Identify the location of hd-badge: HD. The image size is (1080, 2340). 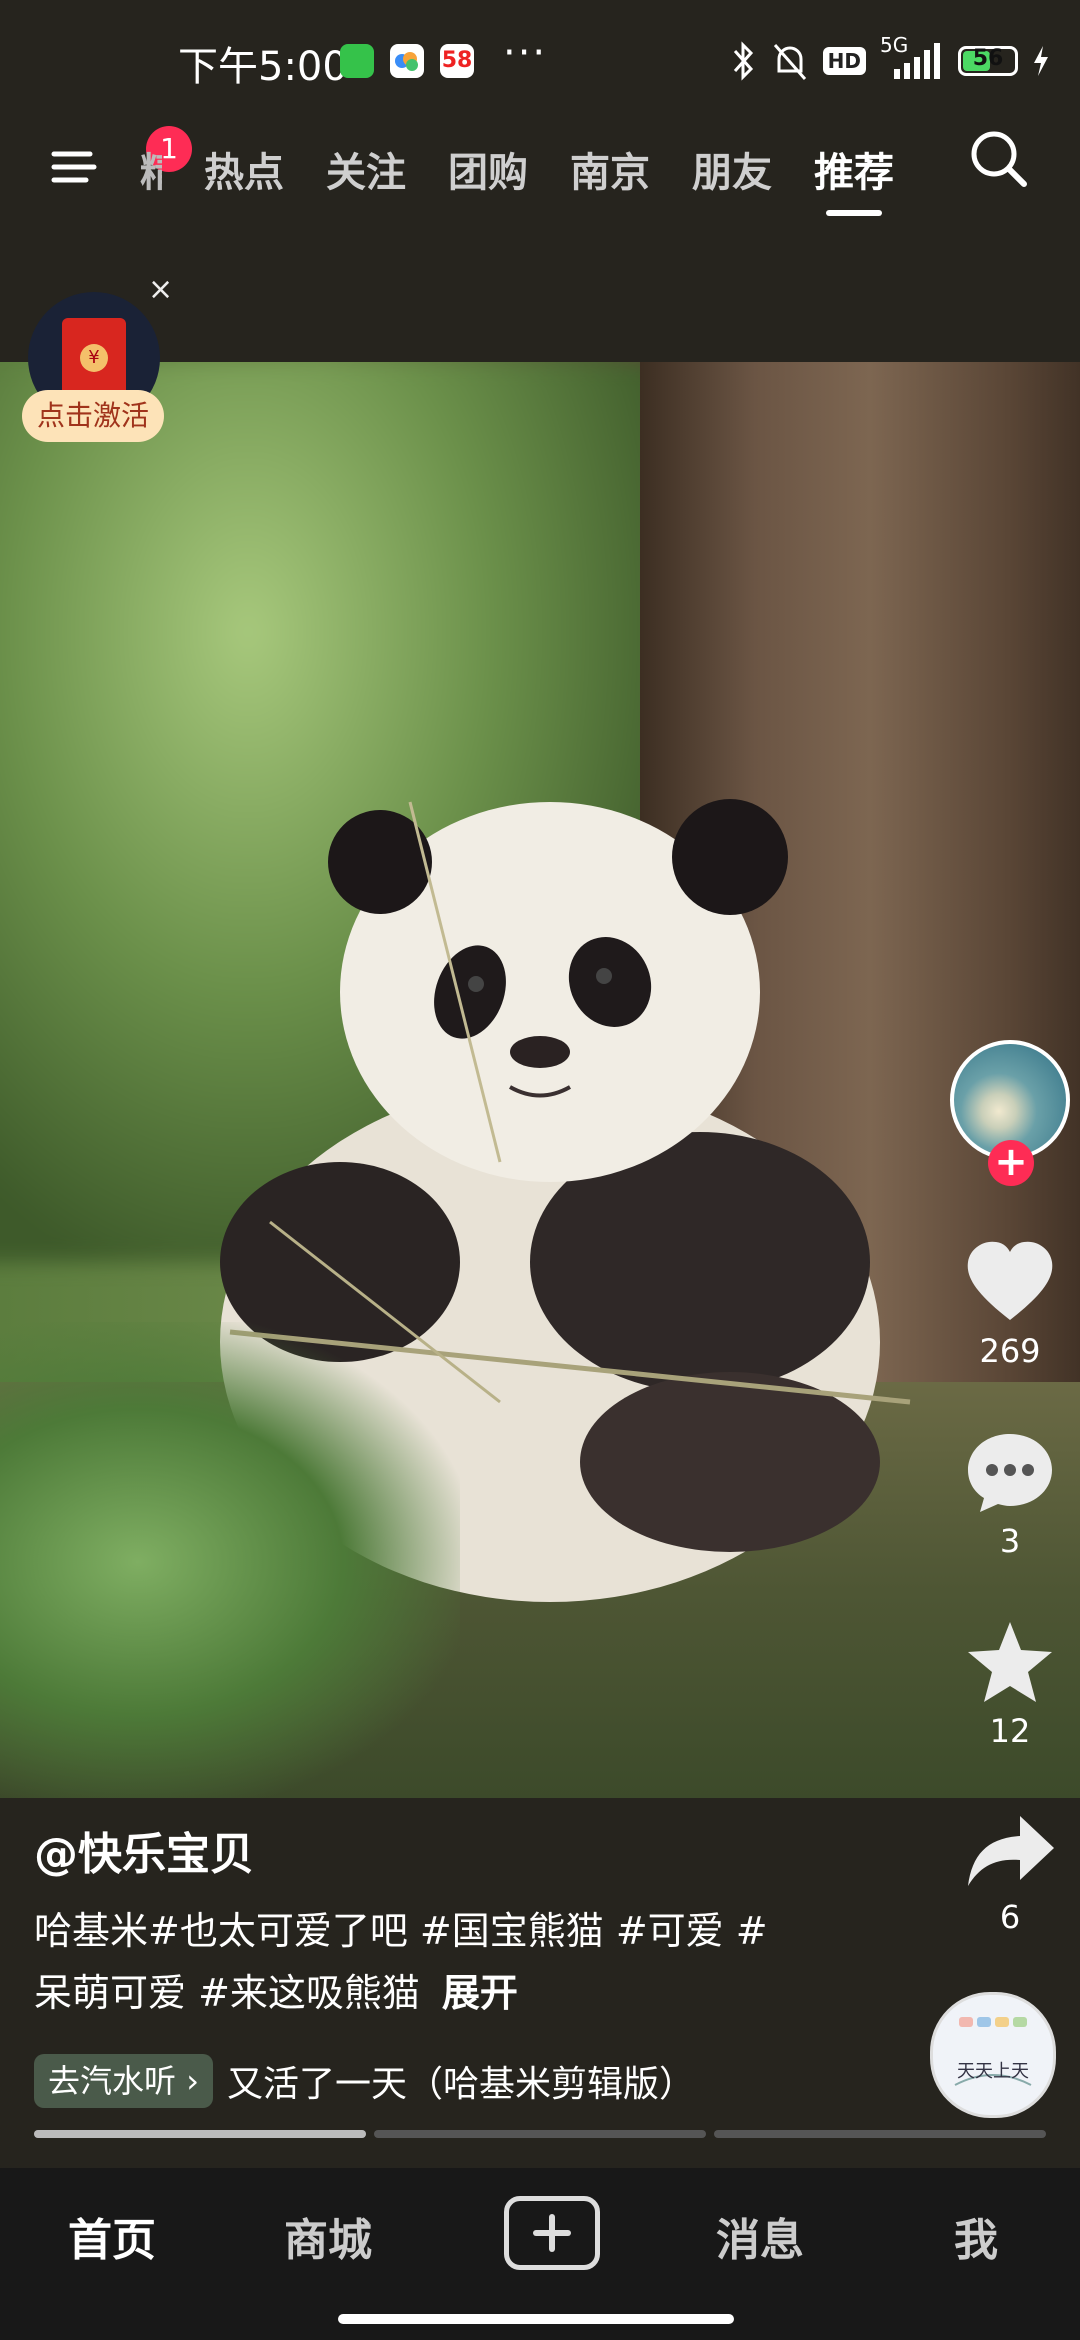
(844, 61).